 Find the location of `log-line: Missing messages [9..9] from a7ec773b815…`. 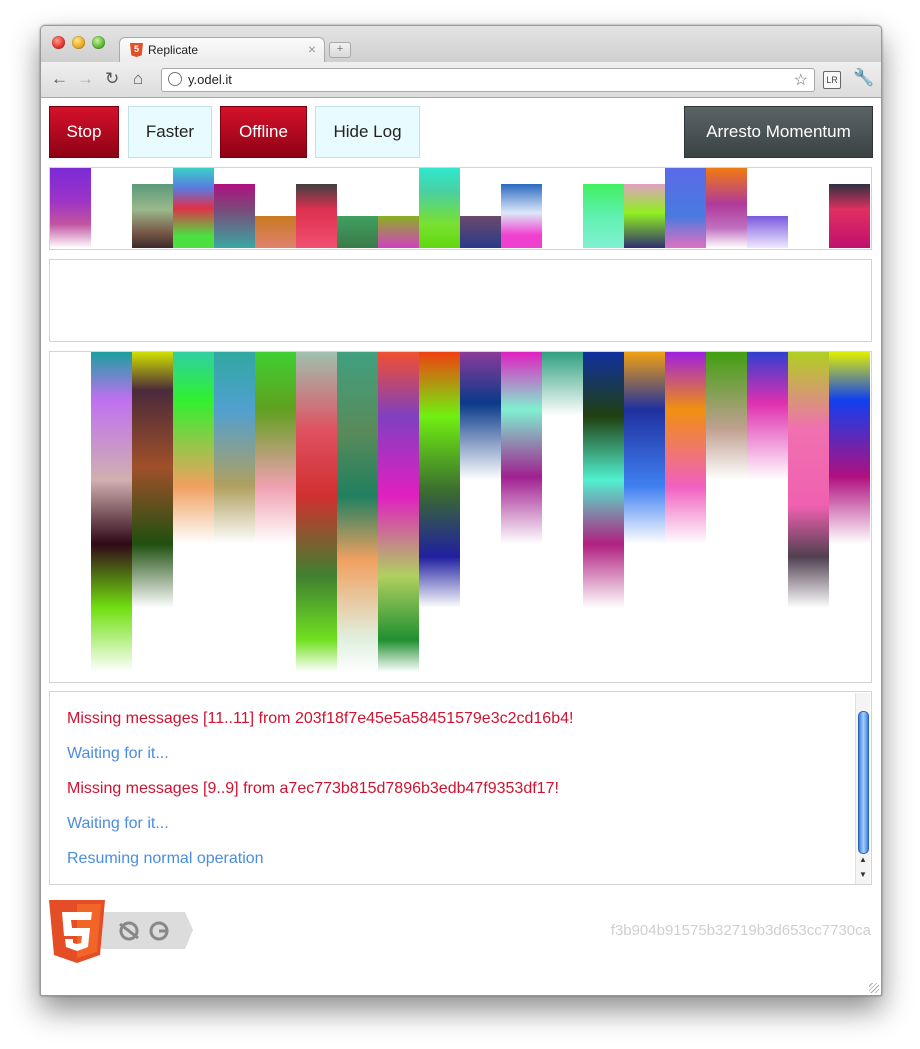

log-line: Missing messages [9..9] from a7ec773b815… is located at coordinates (313, 788).